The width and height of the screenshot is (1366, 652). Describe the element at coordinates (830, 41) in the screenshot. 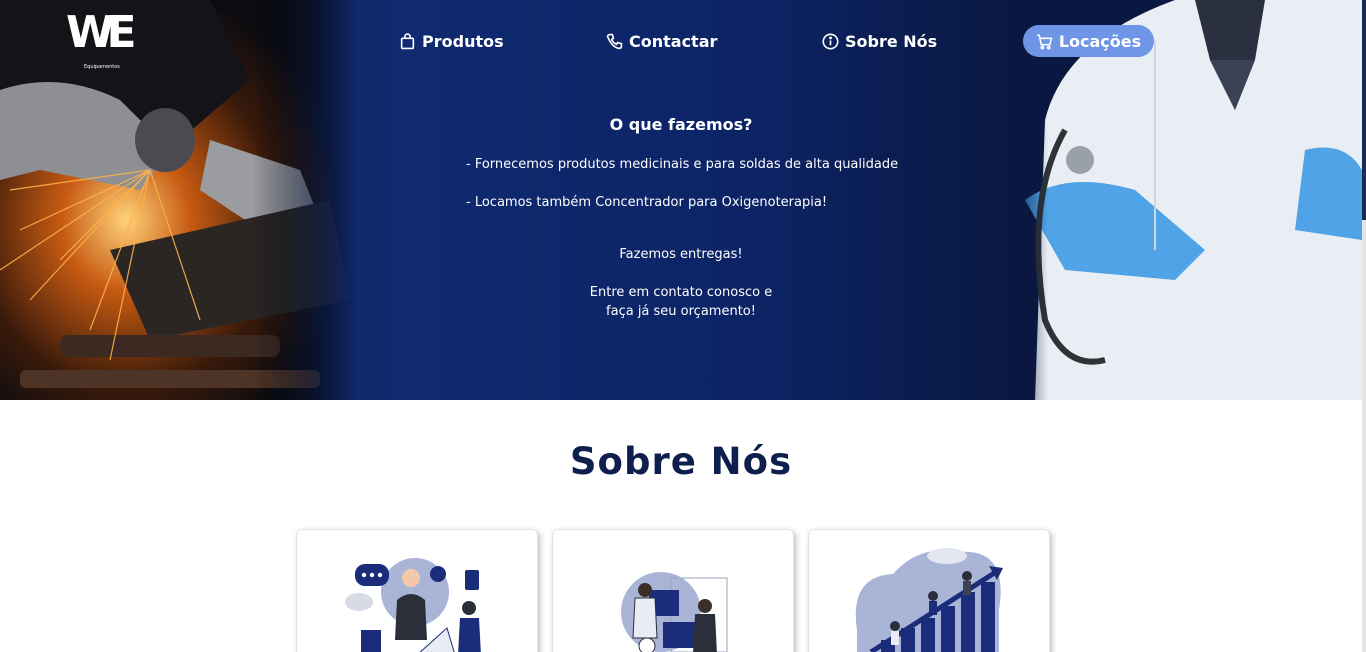

I see `info-icon` at that location.